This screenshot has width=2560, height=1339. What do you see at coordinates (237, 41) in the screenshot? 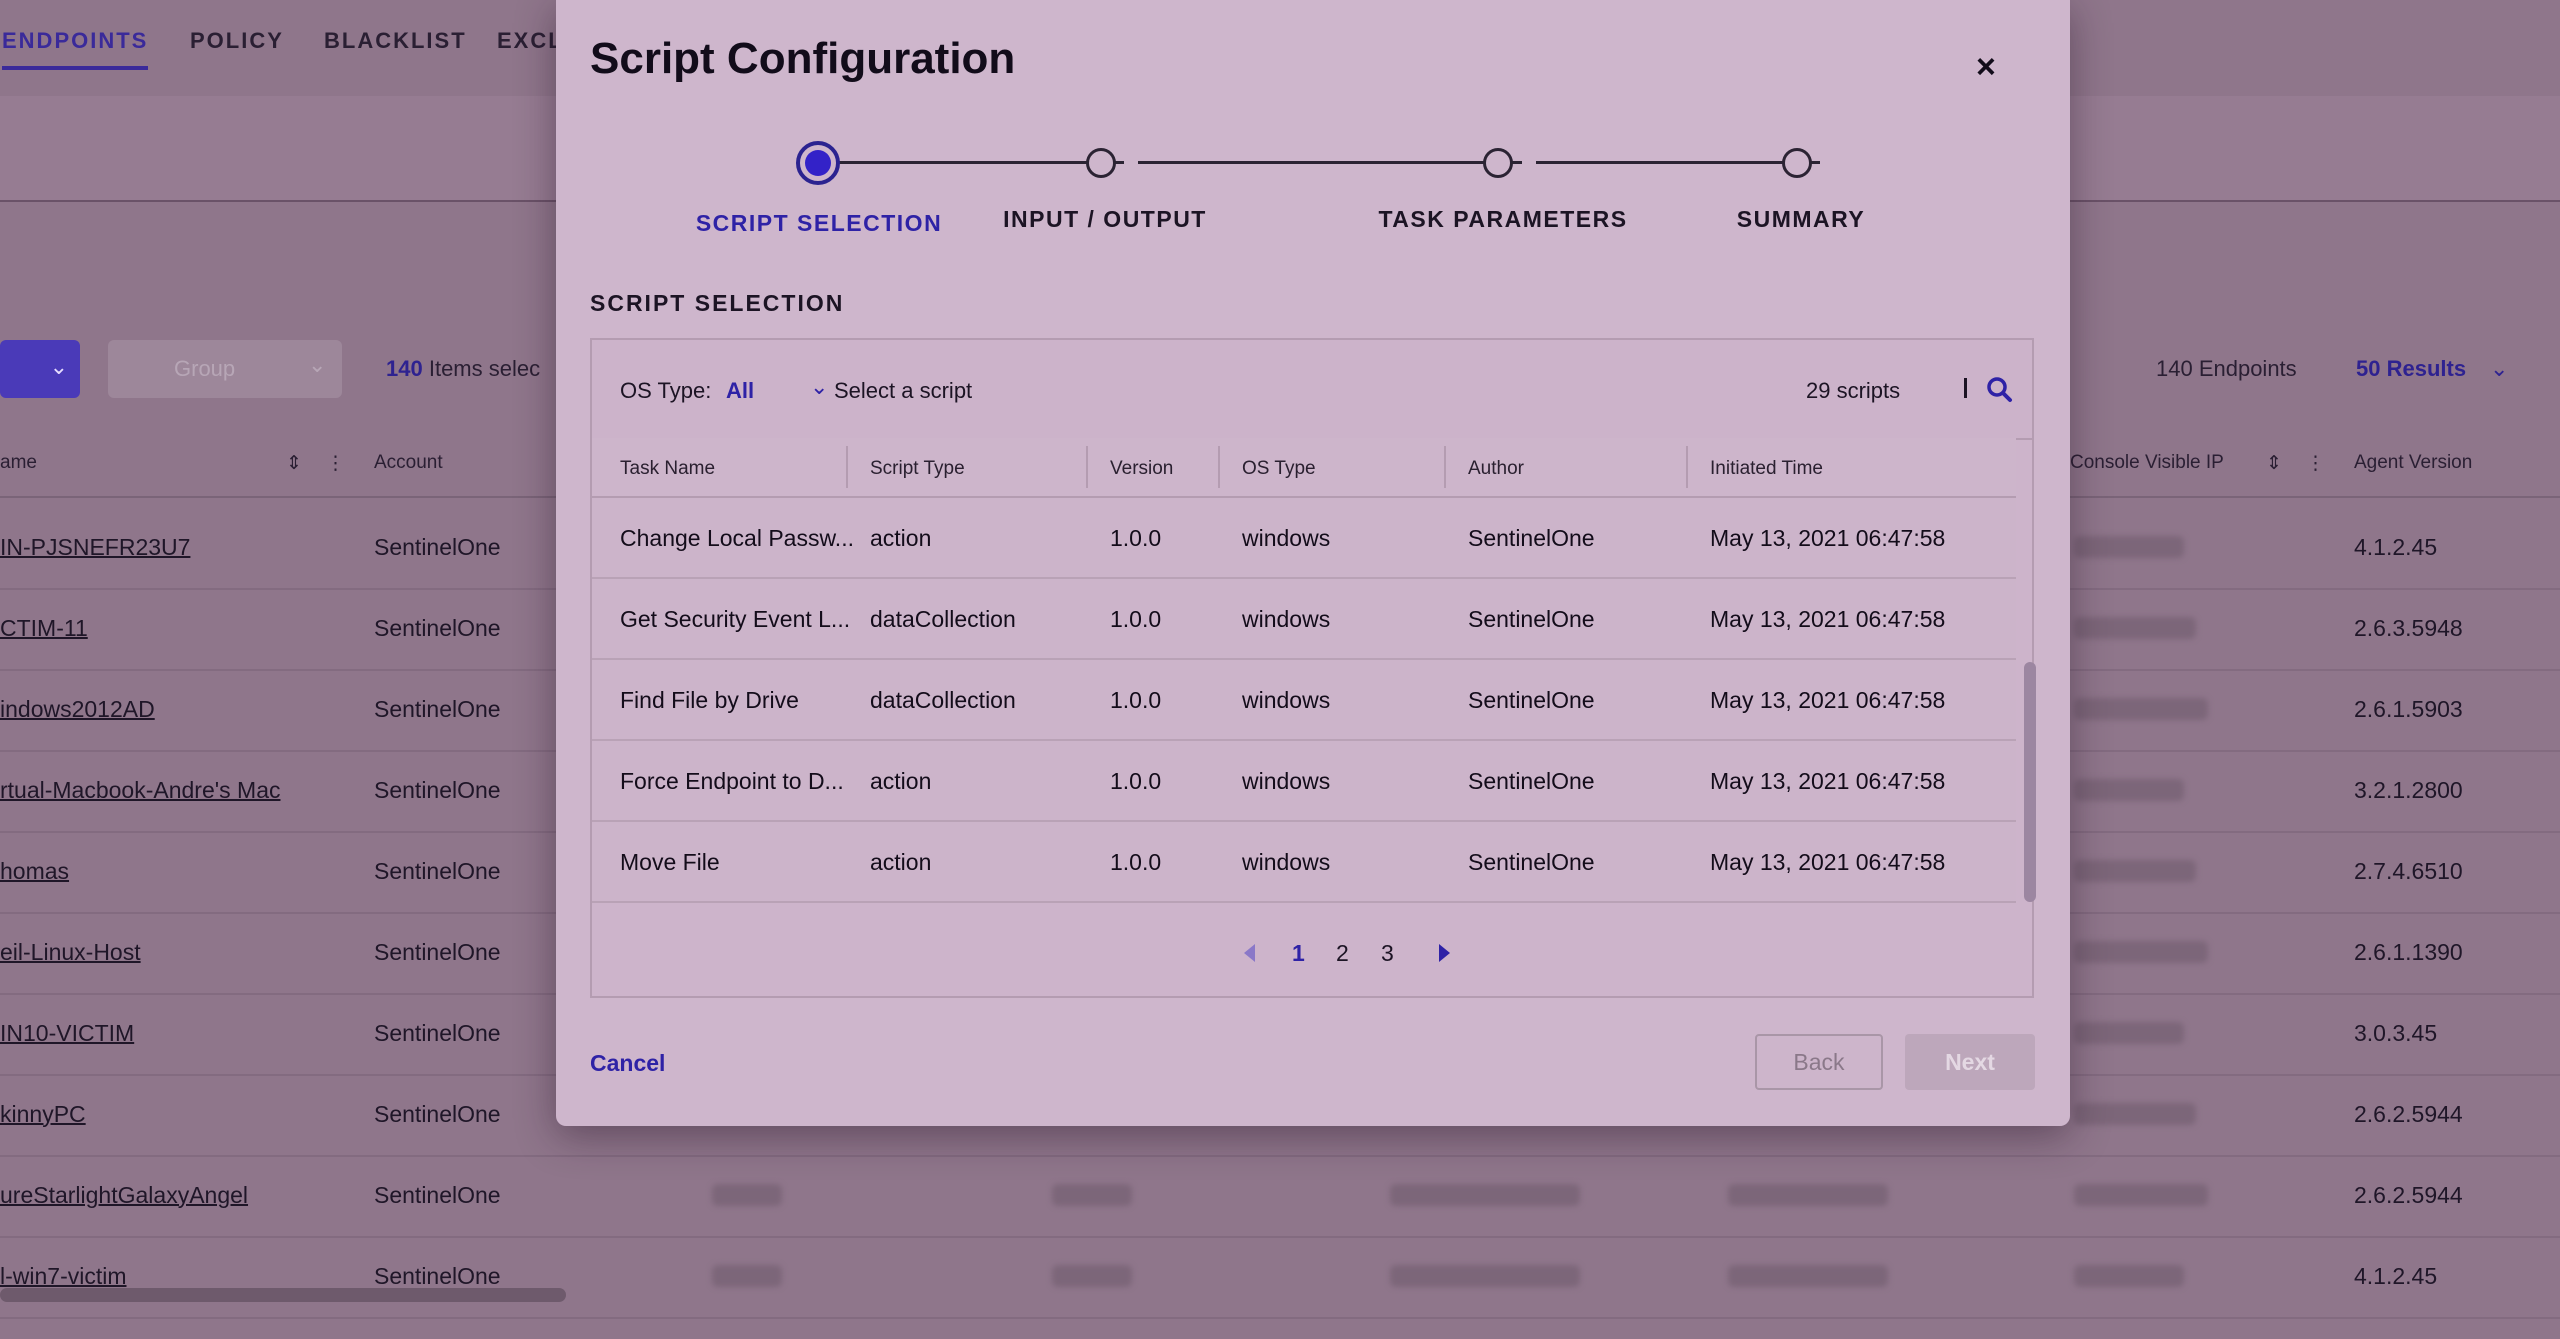
I see `tab-policy: POLICY` at bounding box center [237, 41].